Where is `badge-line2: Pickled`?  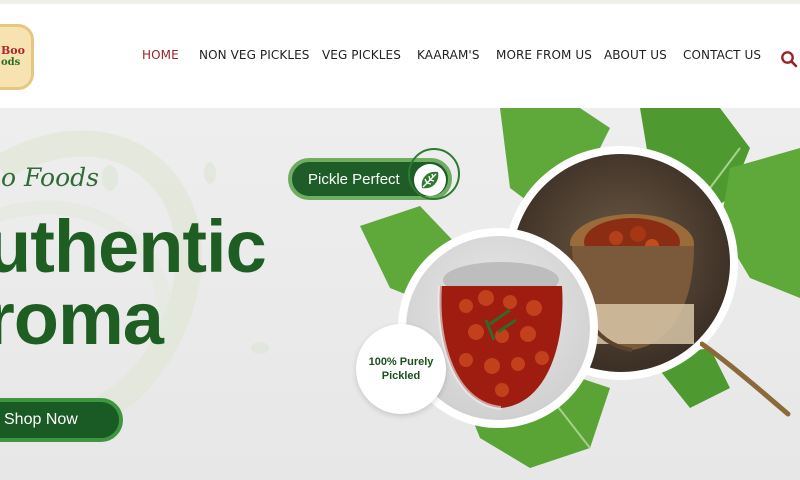
badge-line2: Pickled is located at coordinates (401, 376).